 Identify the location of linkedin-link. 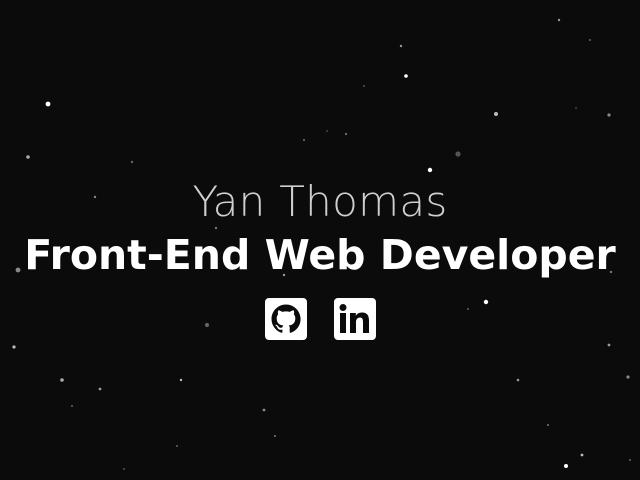
(354, 319).